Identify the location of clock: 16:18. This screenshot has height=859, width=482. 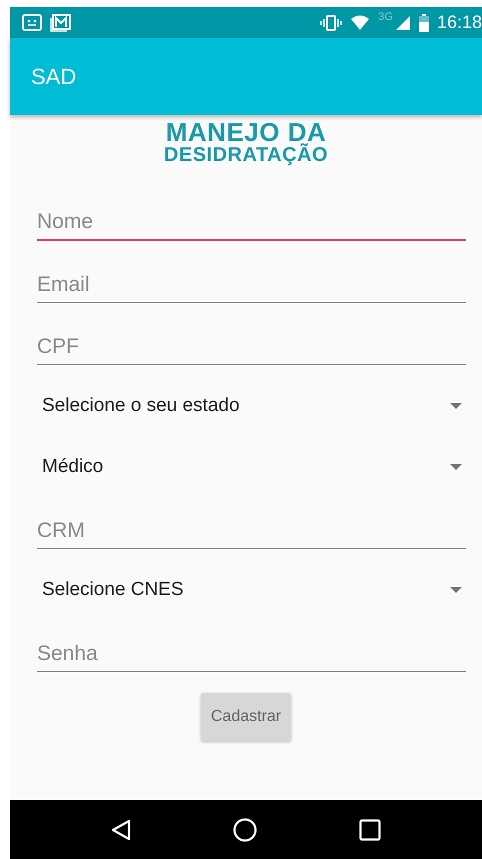
(459, 22).